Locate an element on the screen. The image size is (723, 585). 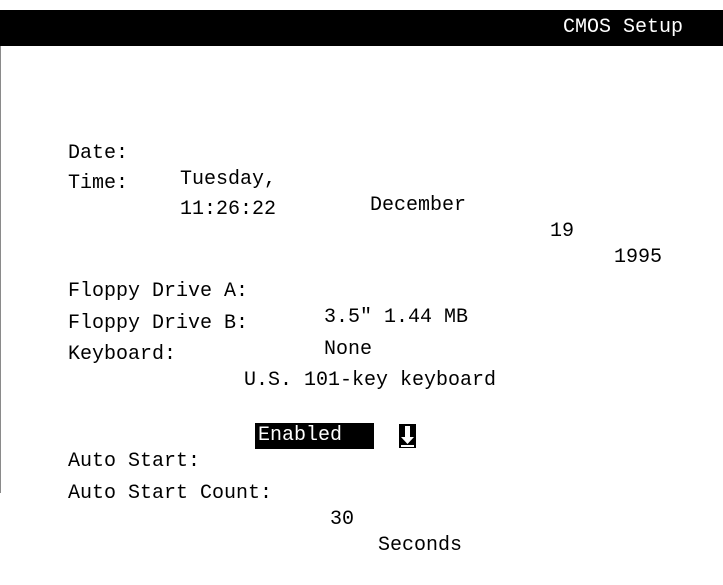
date-year-field: 1995 is located at coordinates (638, 258).